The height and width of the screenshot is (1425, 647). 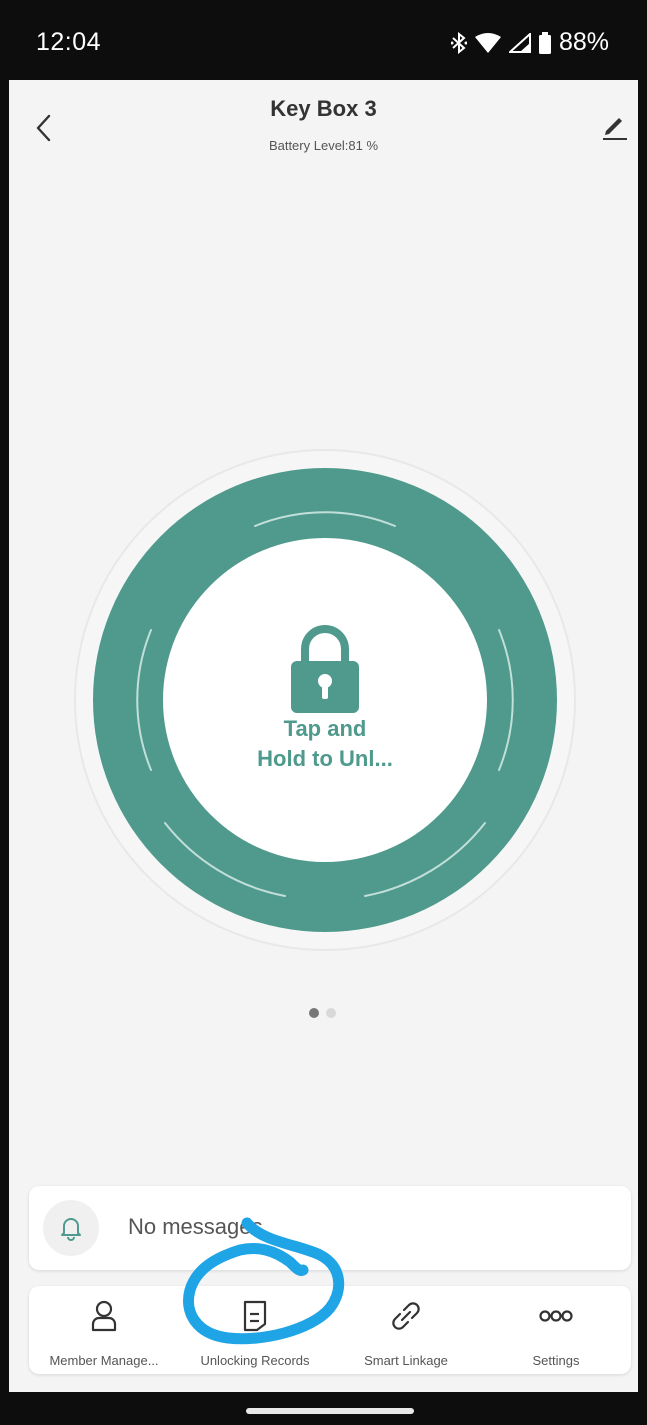 I want to click on bell-icon, so click(x=71, y=1229).